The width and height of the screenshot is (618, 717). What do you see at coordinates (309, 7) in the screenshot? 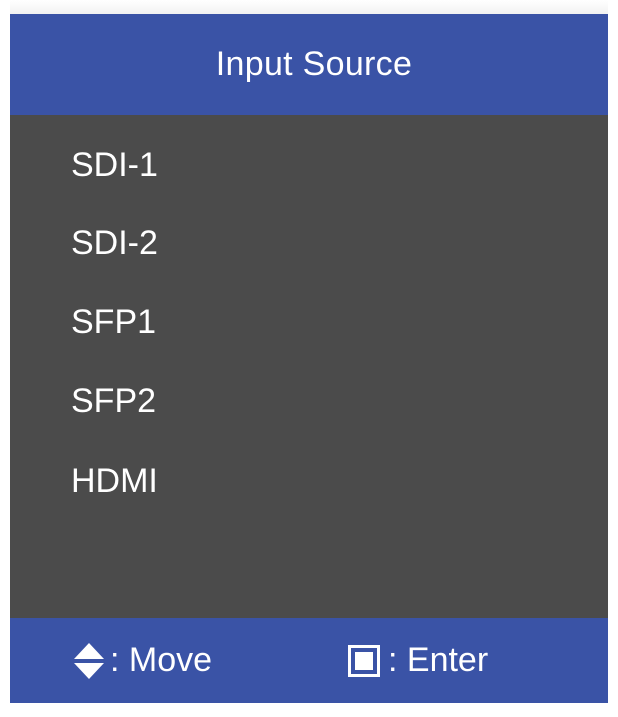
I see `top-edge` at bounding box center [309, 7].